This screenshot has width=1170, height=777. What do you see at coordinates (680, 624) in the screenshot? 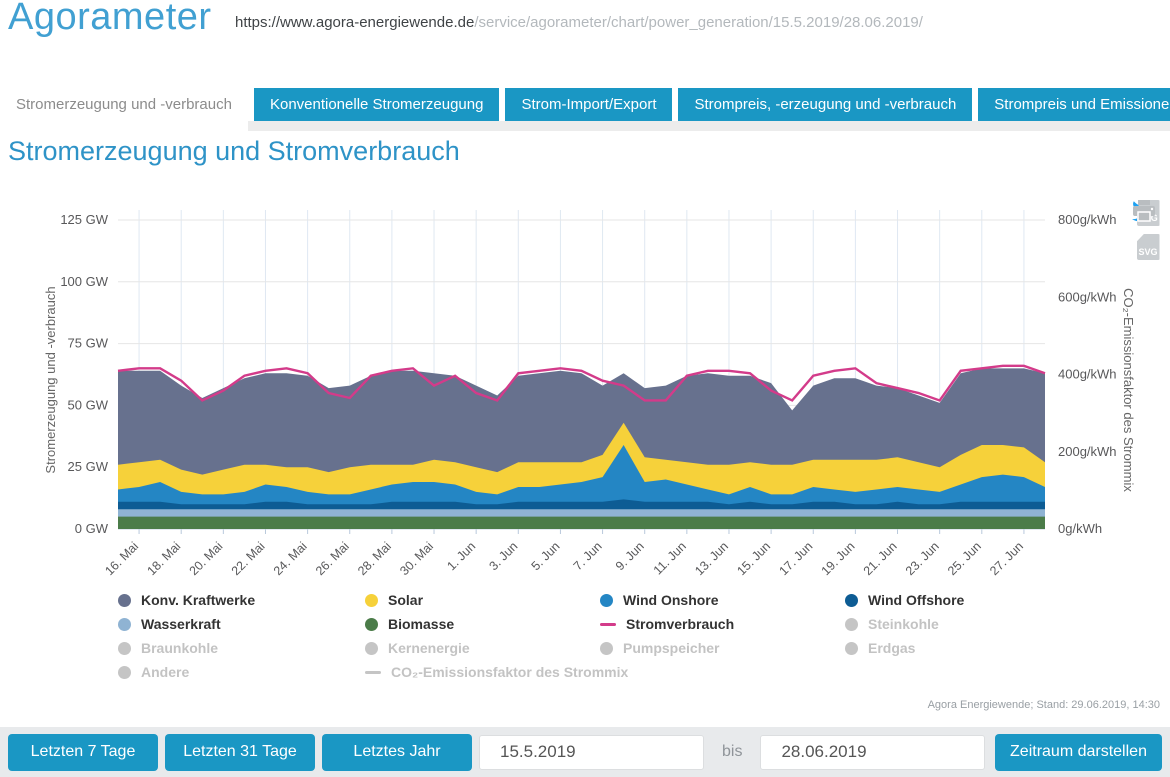
I see `legend-label: Stromverbrauch` at bounding box center [680, 624].